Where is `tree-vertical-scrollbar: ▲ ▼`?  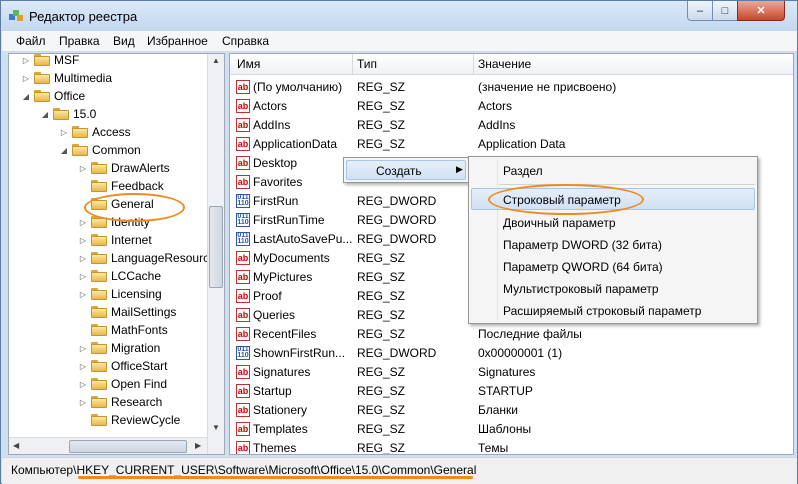
tree-vertical-scrollbar: ▲ ▼ is located at coordinates (215, 254).